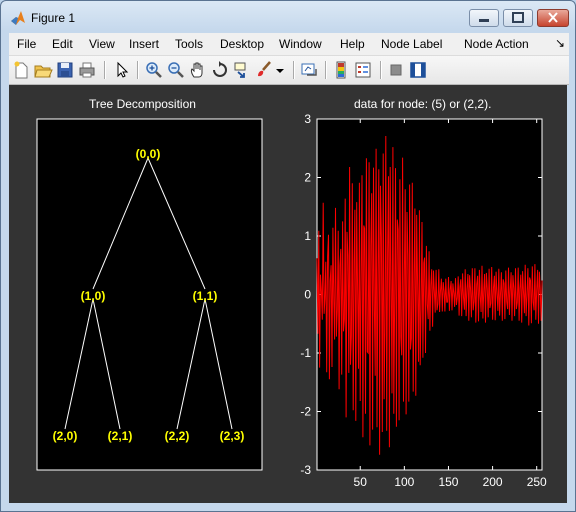 This screenshot has width=576, height=512. What do you see at coordinates (65, 70) in the screenshot?
I see `save-icon` at bounding box center [65, 70].